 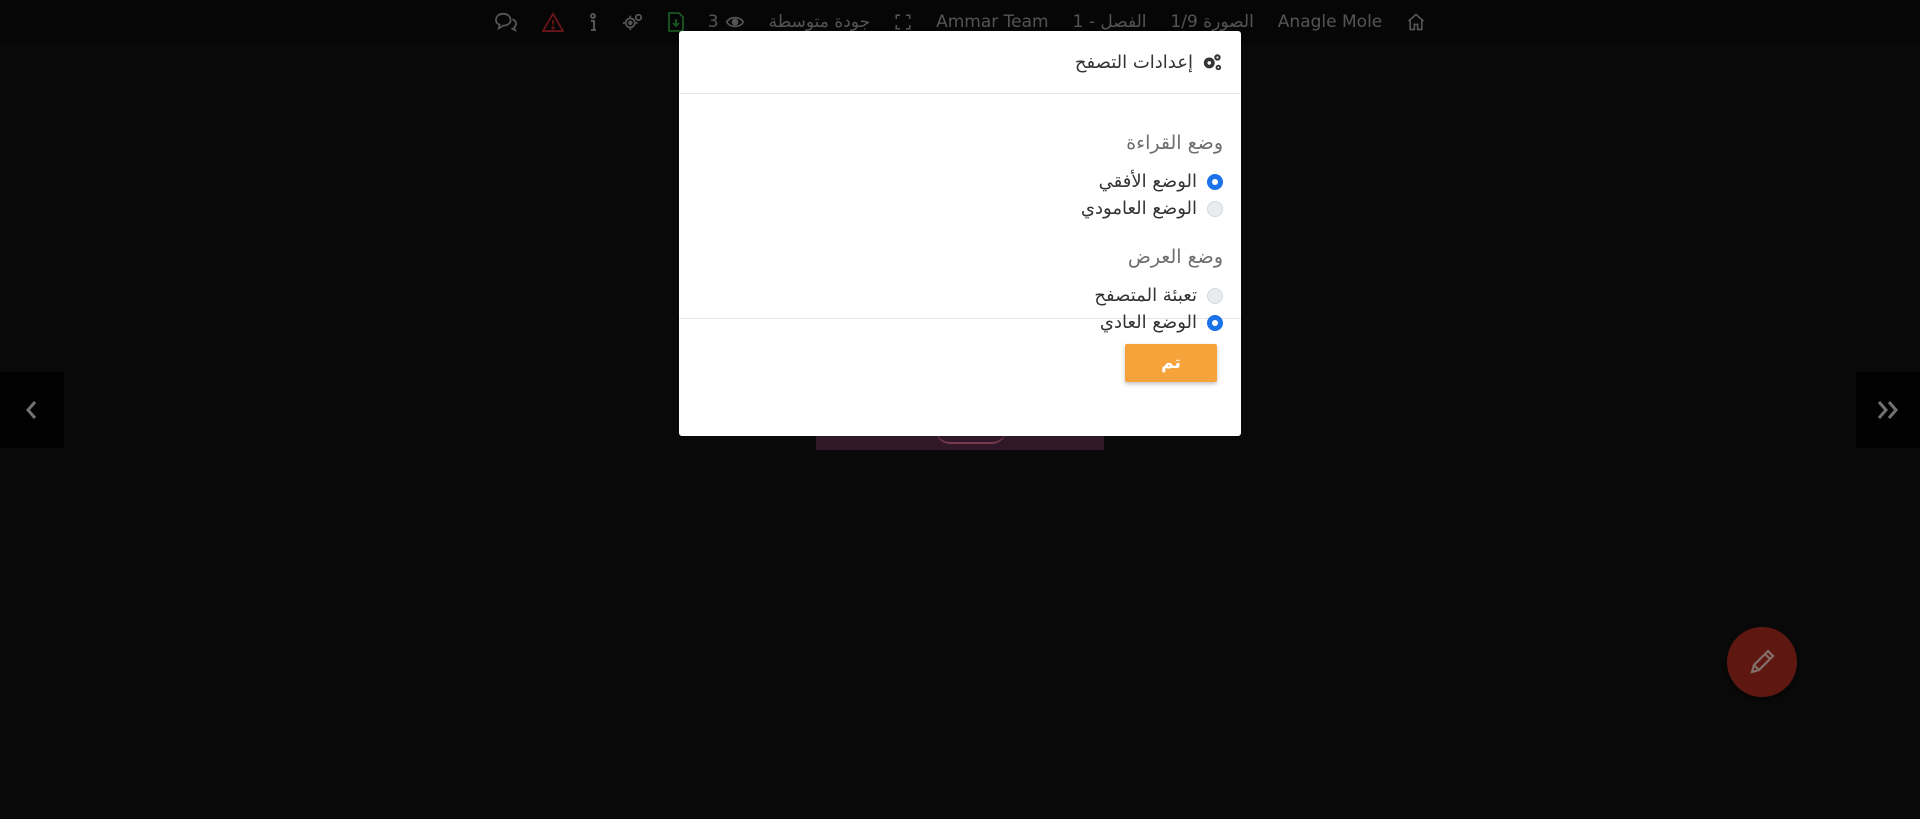 What do you see at coordinates (1171, 363) in the screenshot?
I see `done-button: تم` at bounding box center [1171, 363].